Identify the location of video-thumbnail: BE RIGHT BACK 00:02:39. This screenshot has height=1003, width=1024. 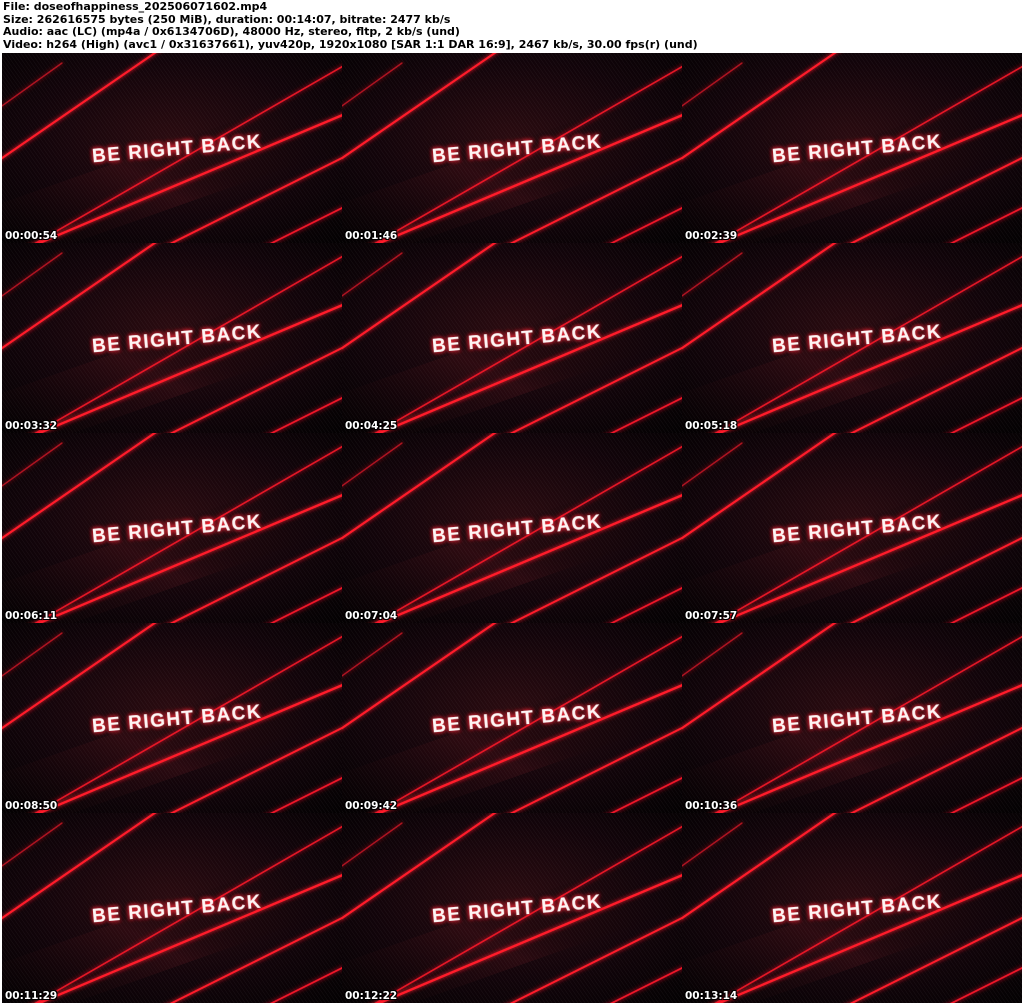
(852, 148).